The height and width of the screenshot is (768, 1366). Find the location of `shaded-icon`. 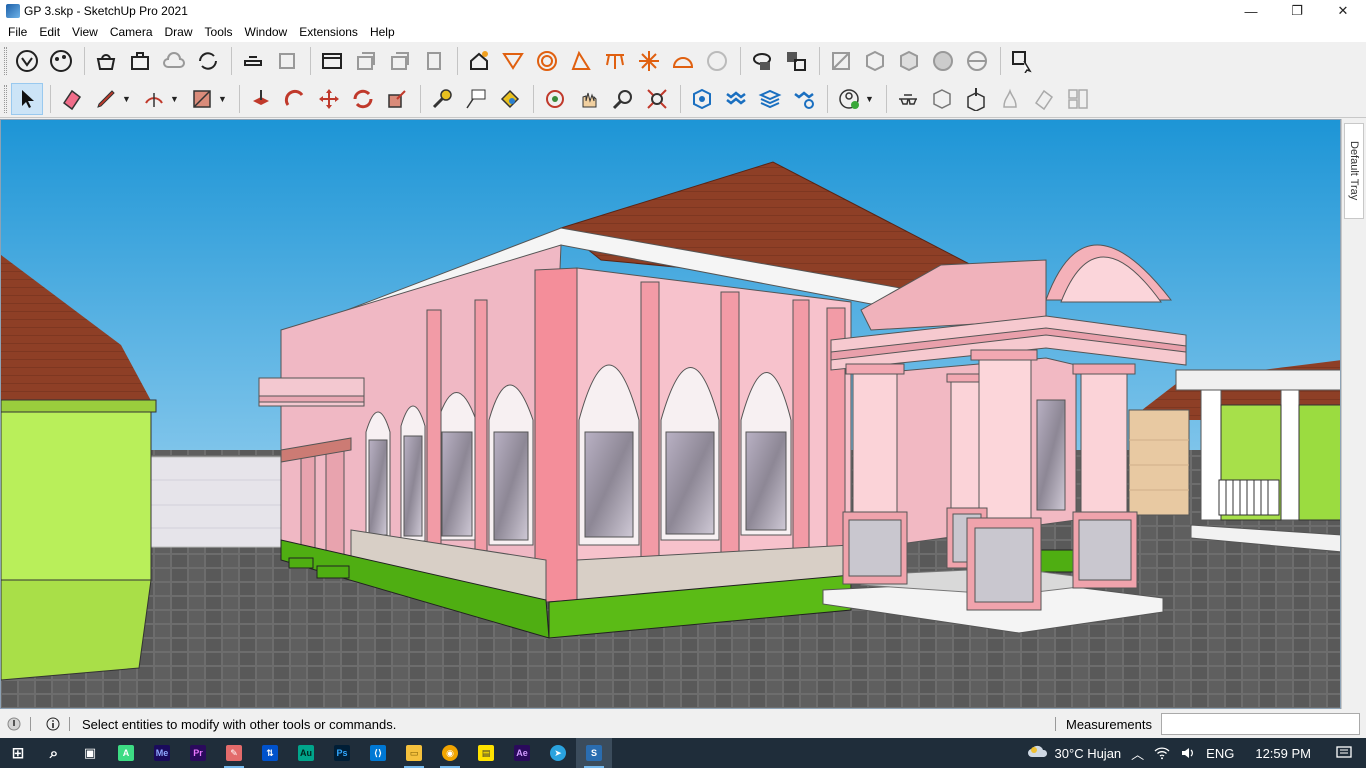

shaded-icon is located at coordinates (943, 61).